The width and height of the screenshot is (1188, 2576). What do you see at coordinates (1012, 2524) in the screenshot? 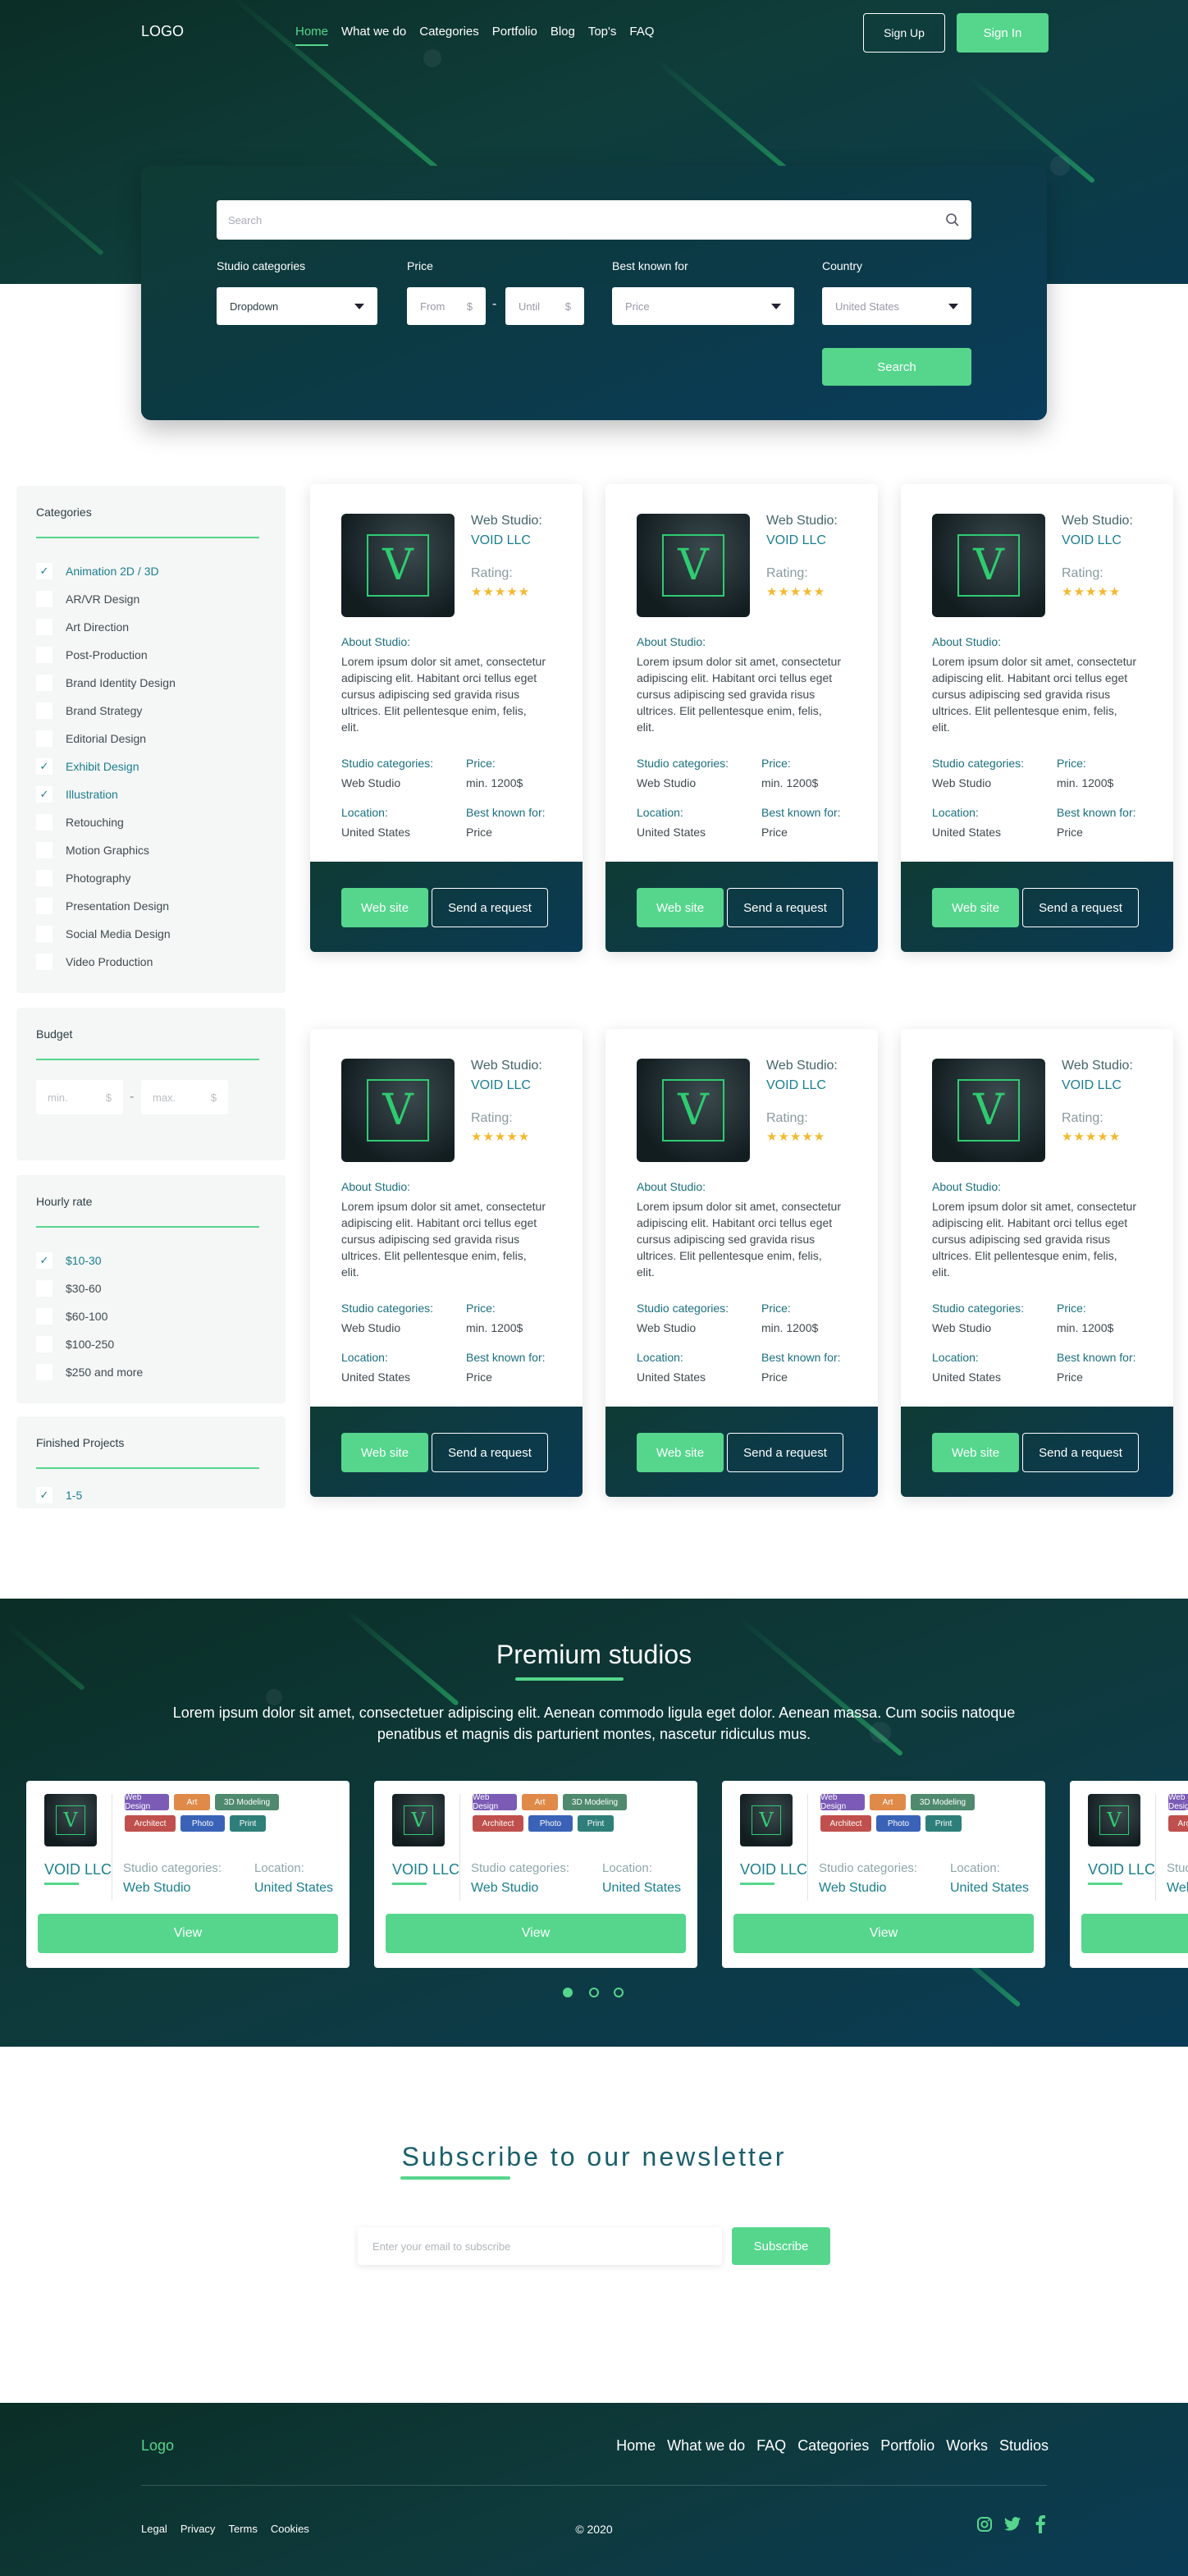
I see `twitter-icon` at bounding box center [1012, 2524].